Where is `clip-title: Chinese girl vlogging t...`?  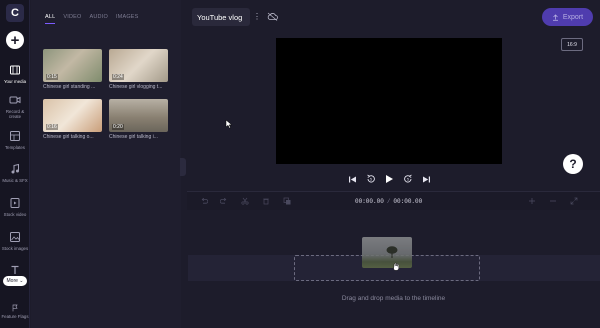 clip-title: Chinese girl vlogging t... is located at coordinates (136, 87).